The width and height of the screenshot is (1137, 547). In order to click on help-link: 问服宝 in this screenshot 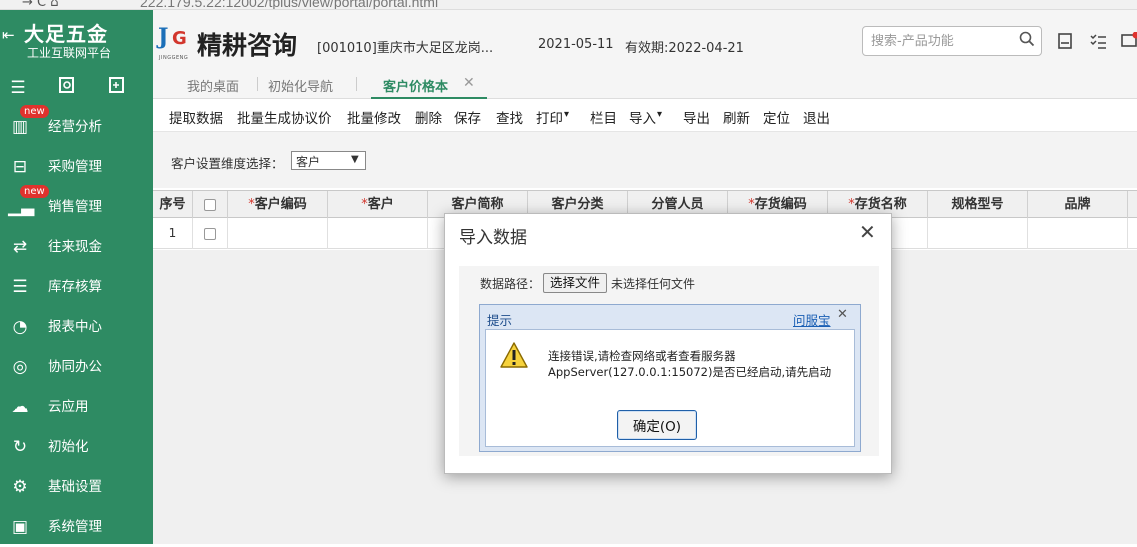, I will do `click(812, 319)`.